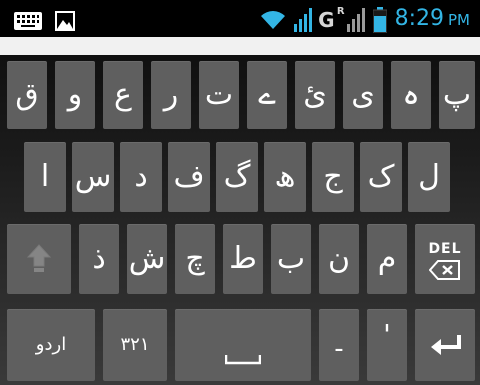  I want to click on key-gaf: گ, so click(237, 177).